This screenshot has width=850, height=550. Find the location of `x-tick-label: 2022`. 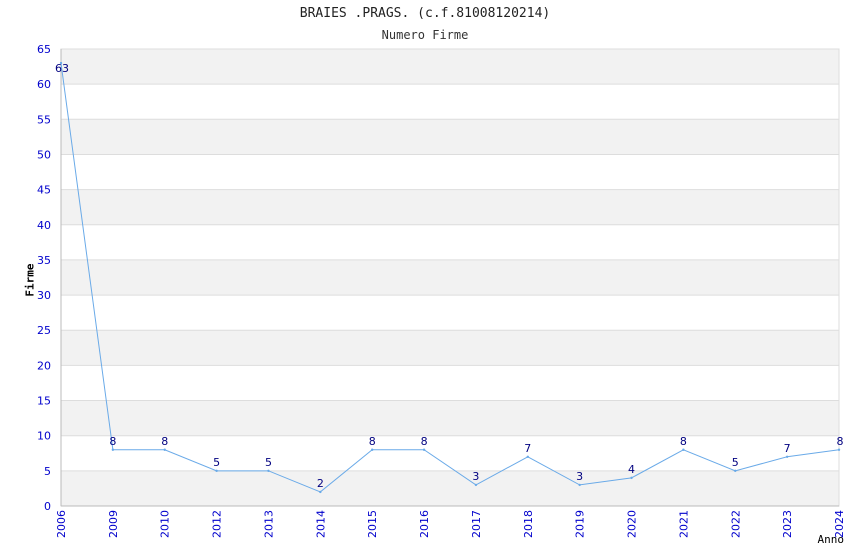

x-tick-label: 2022 is located at coordinates (735, 524).